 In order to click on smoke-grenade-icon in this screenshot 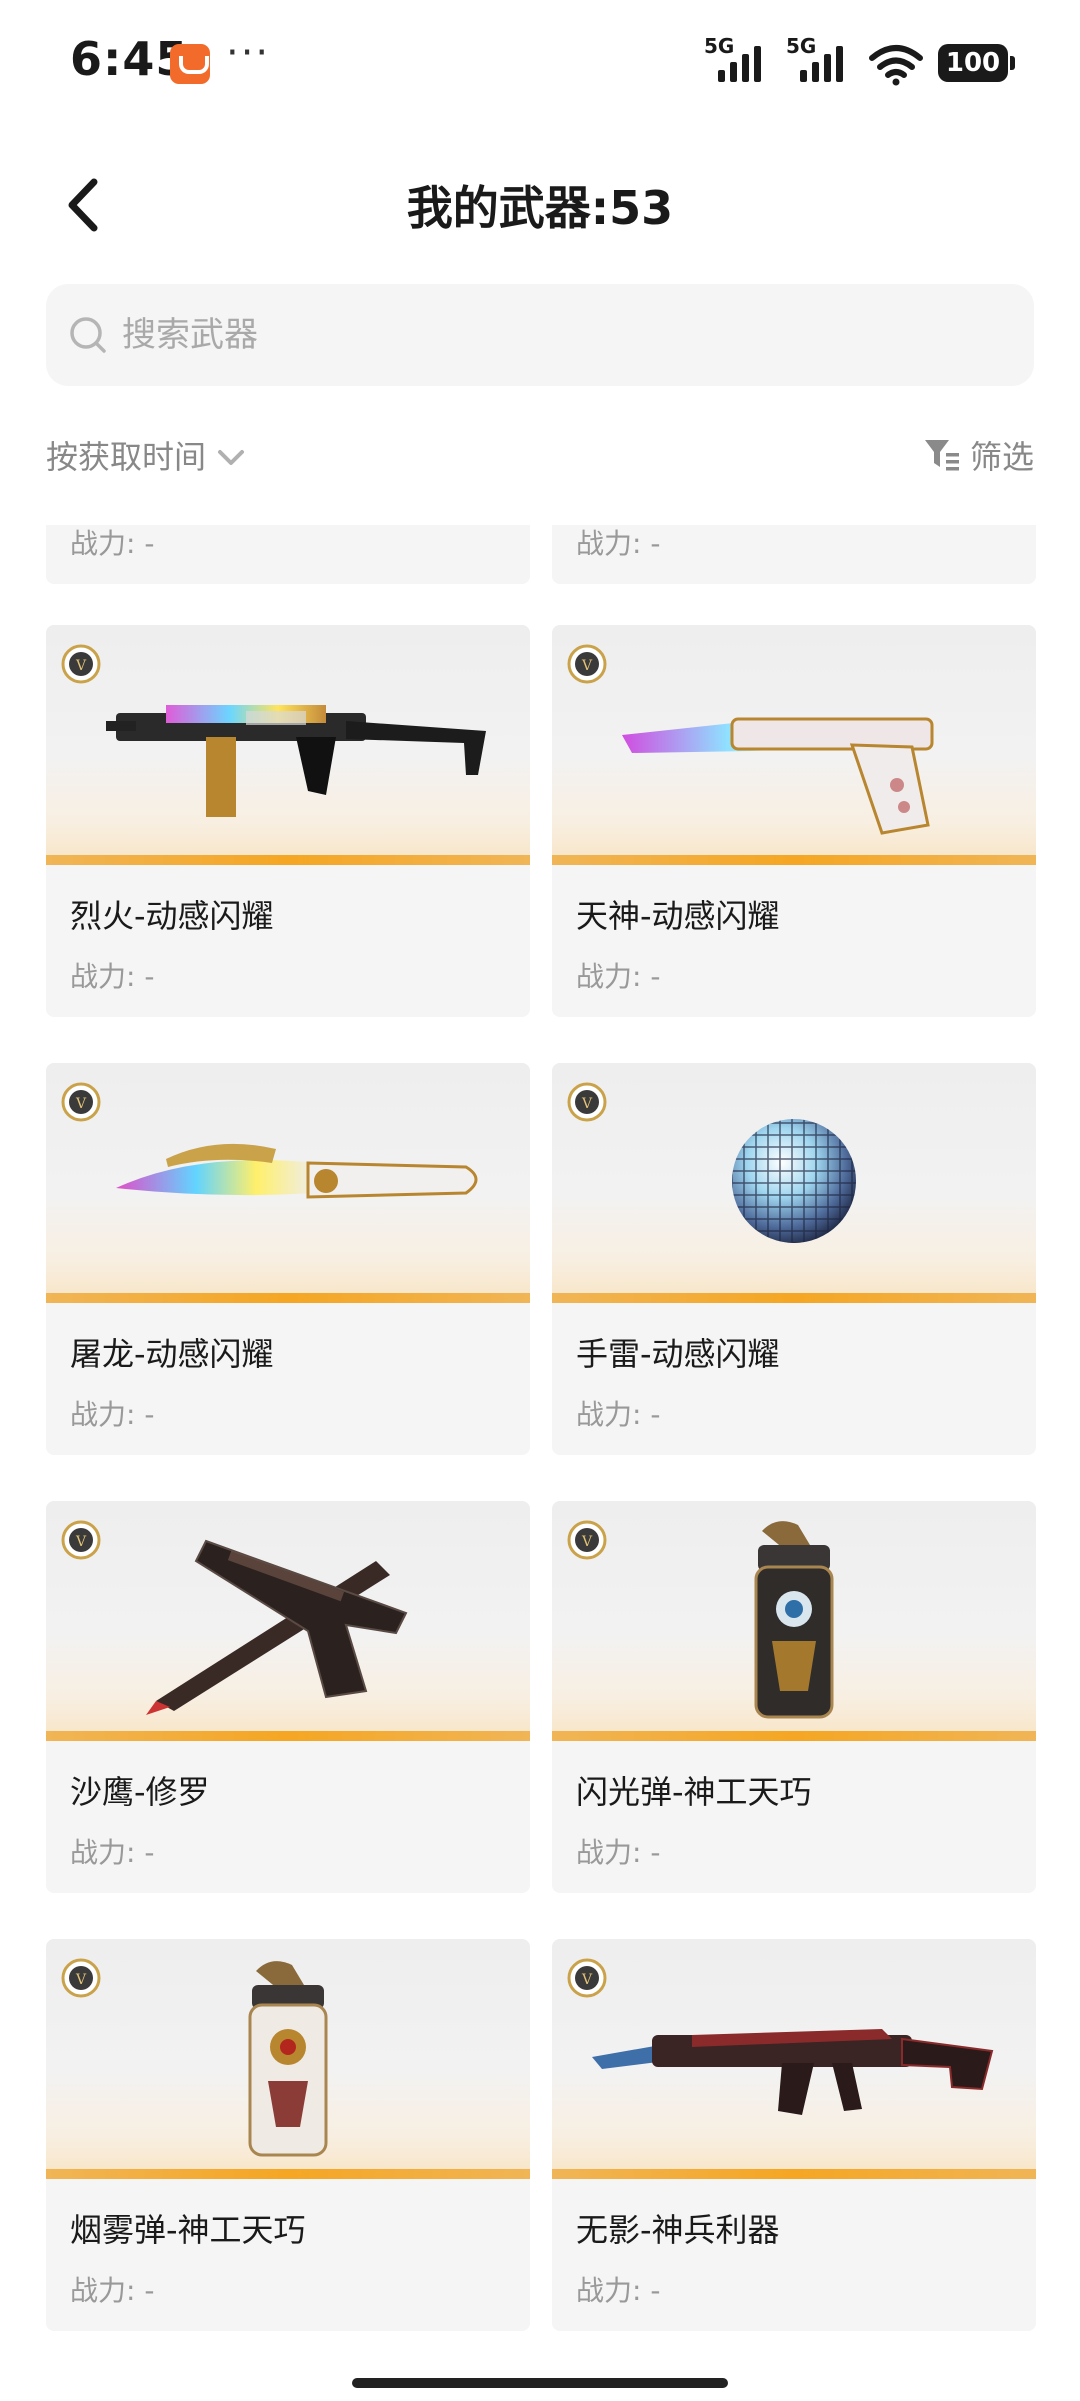, I will do `click(288, 2059)`.